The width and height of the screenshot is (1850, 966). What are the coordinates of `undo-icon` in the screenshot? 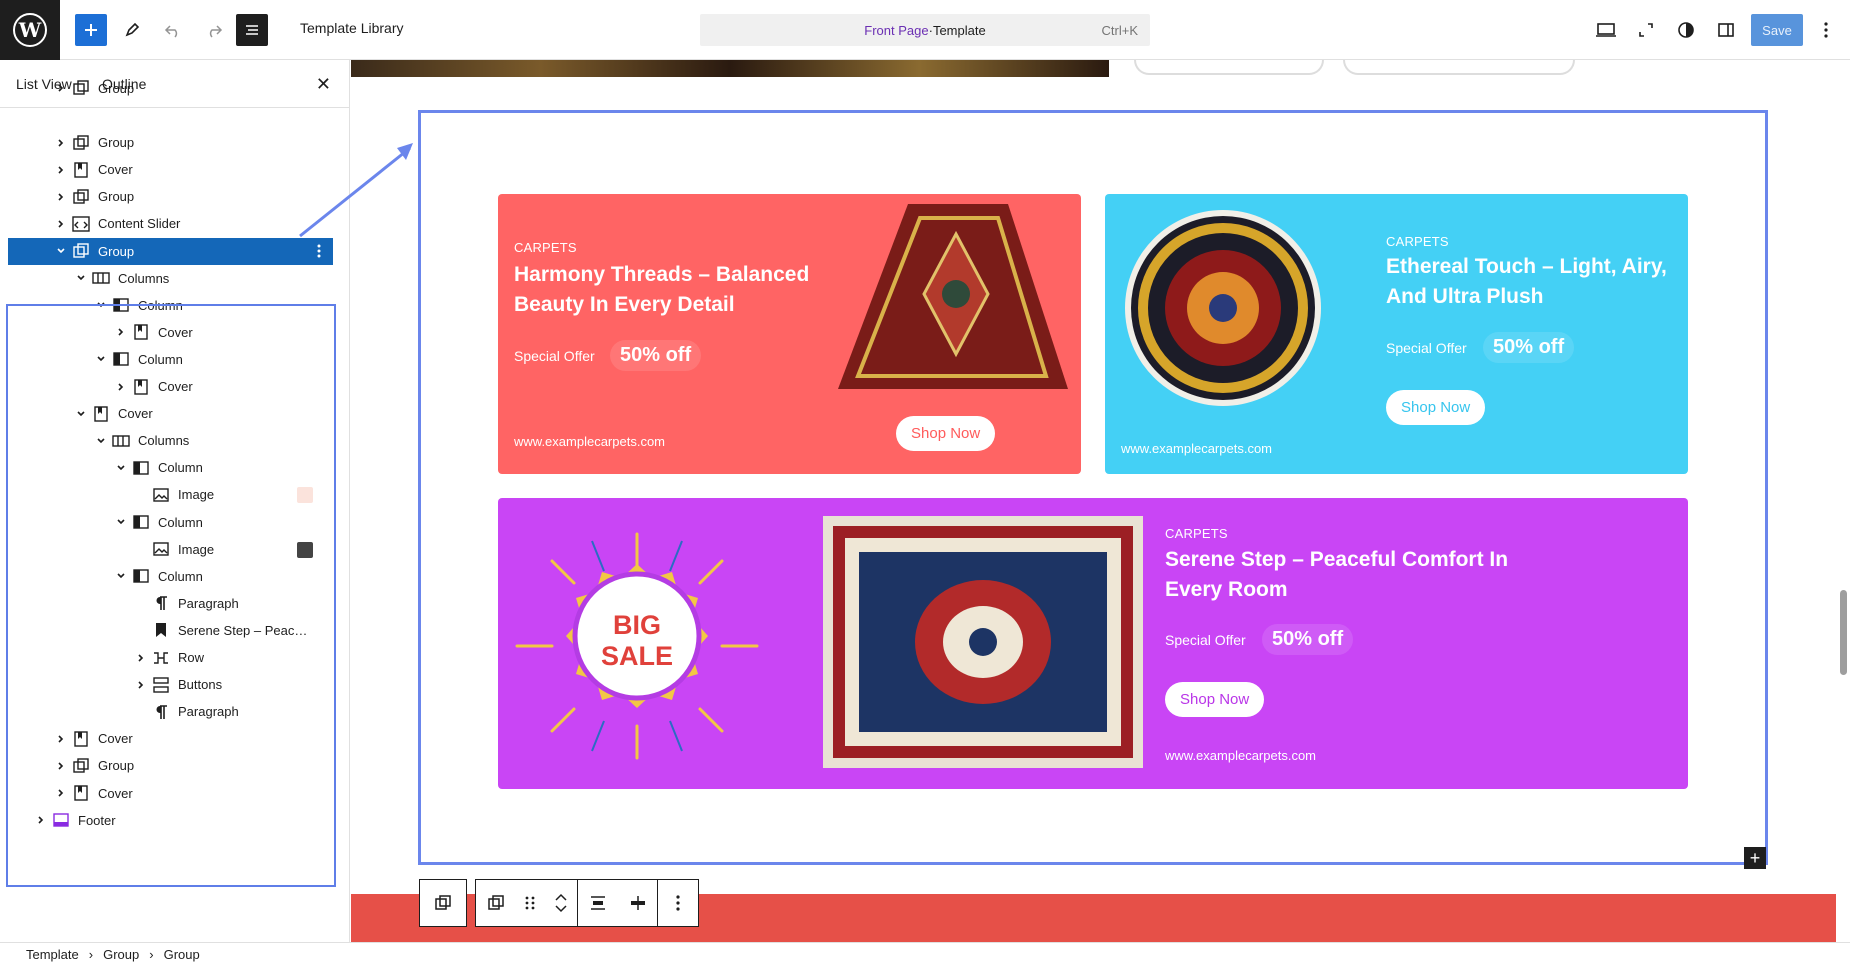 It's located at (173, 30).